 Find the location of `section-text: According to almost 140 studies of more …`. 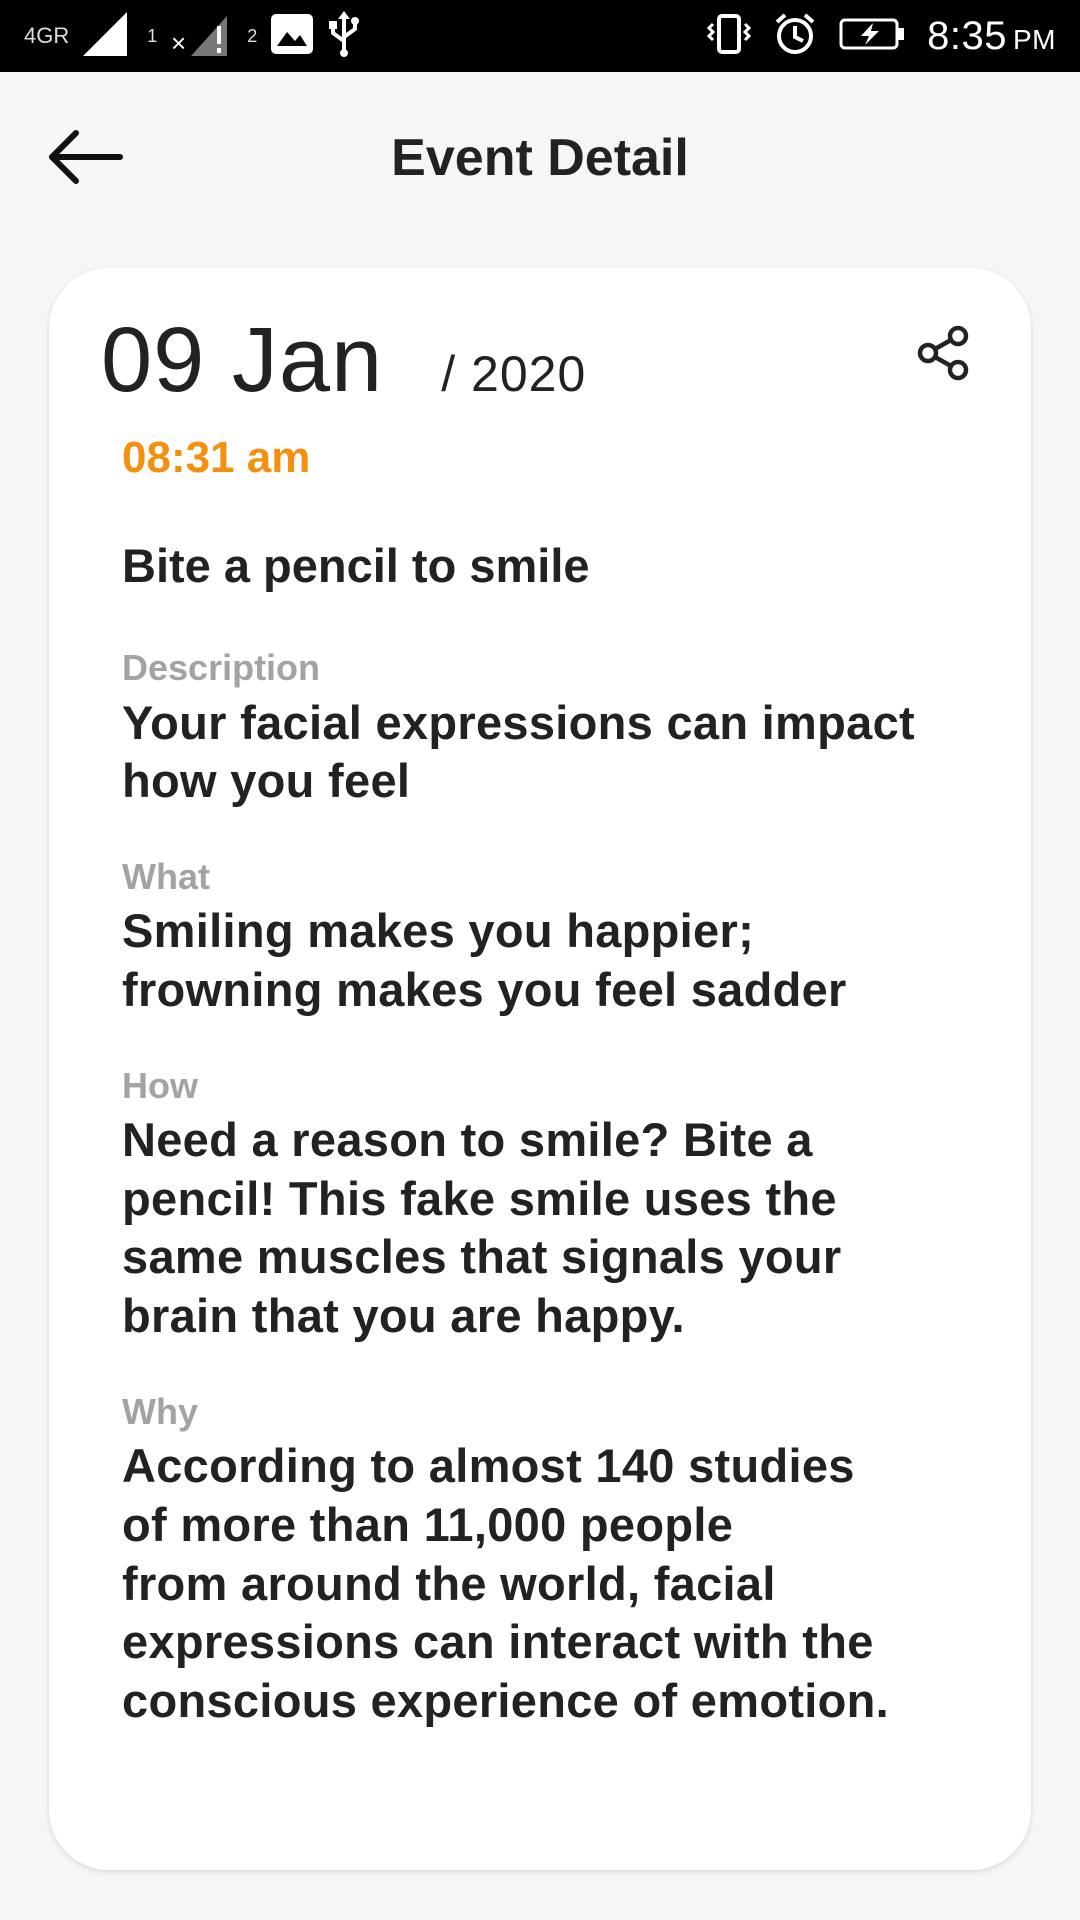

section-text: According to almost 140 studies of more … is located at coordinates (506, 1583).